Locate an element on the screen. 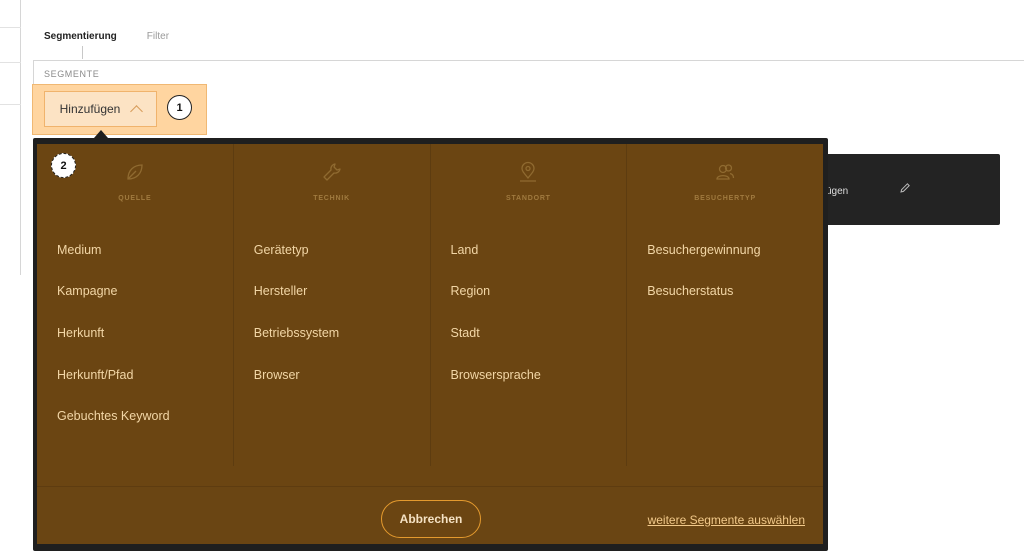  segment-item-browser: Browser is located at coordinates (332, 375).